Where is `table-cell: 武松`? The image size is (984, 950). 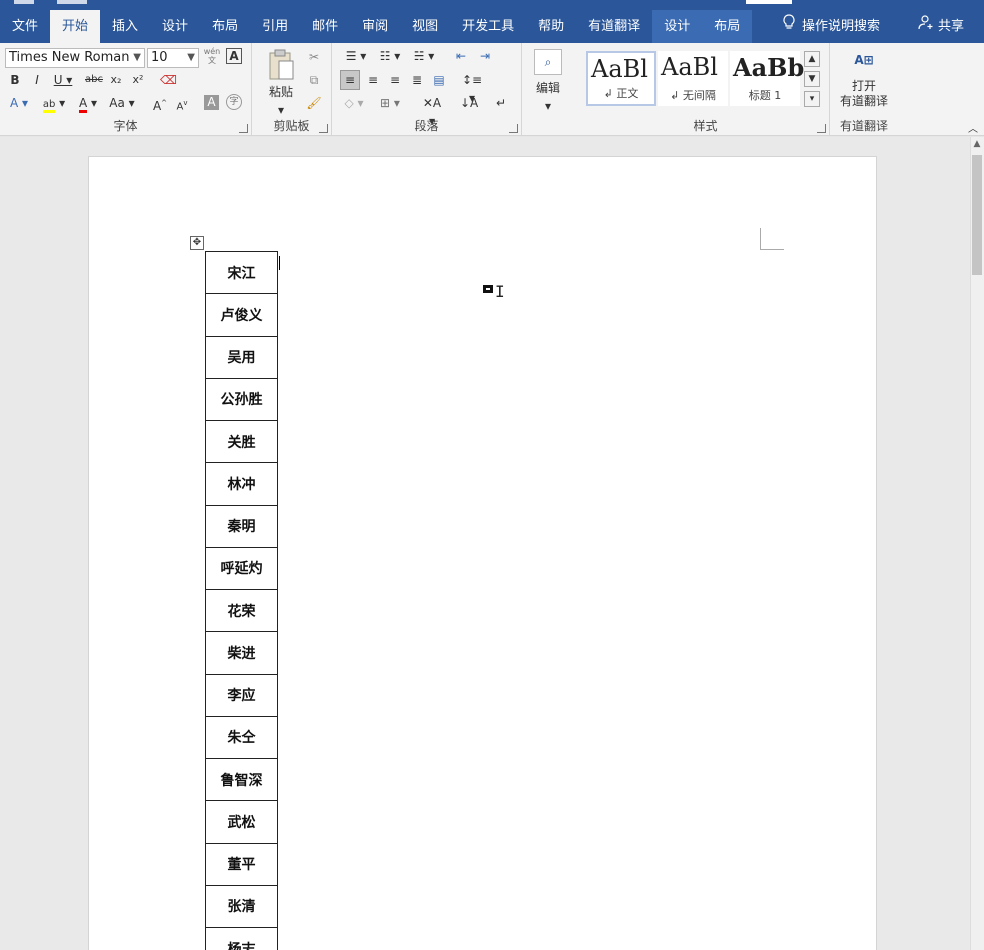 table-cell: 武松 is located at coordinates (241, 822).